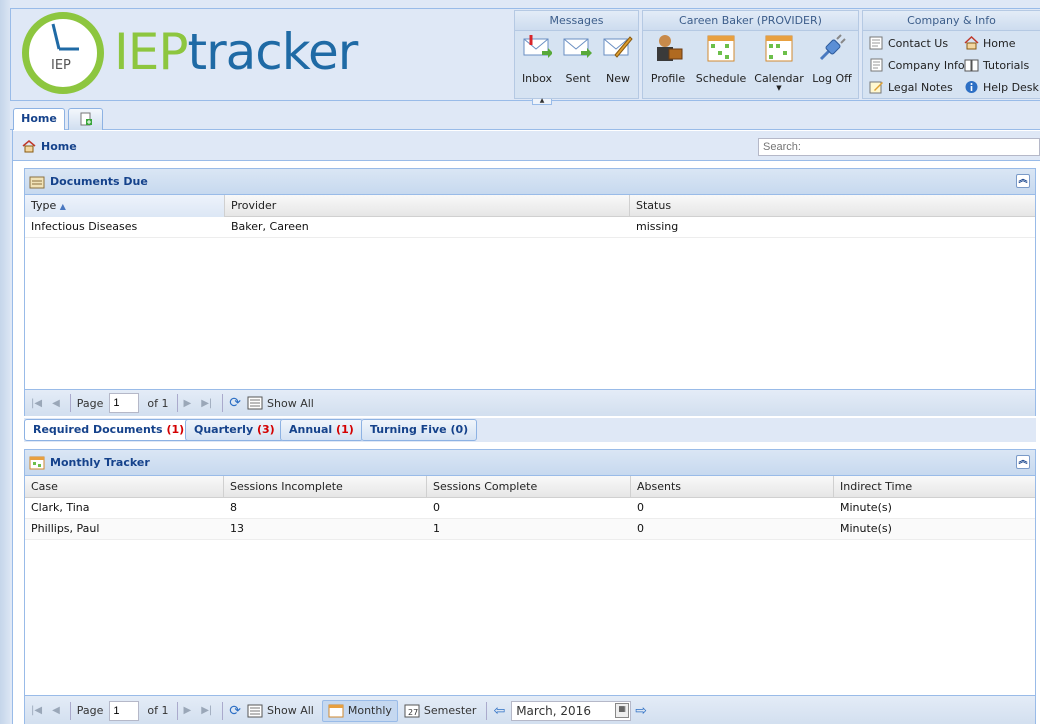  Describe the element at coordinates (721, 78) in the screenshot. I see `schedule-label: Schedule` at that location.